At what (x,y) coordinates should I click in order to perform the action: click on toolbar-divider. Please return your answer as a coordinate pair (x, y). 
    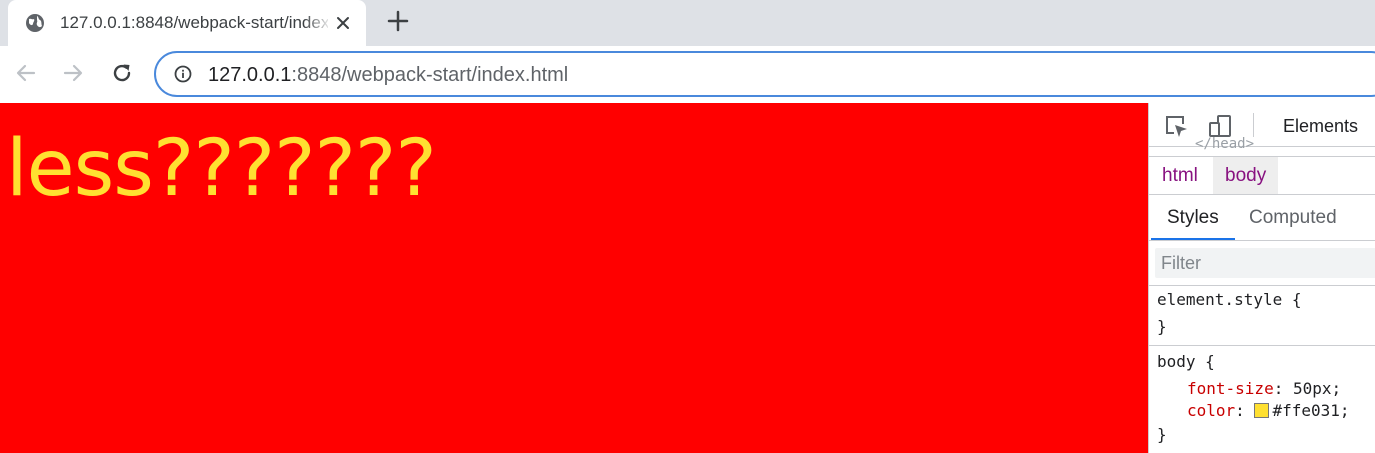
    Looking at the image, I should click on (1253, 125).